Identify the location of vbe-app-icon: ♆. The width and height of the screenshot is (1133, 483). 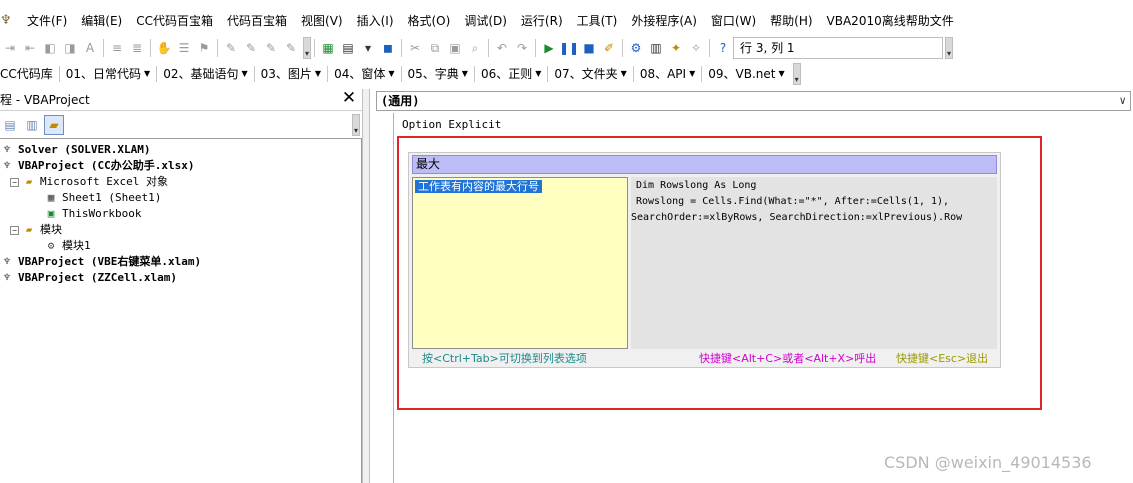
(6, 20).